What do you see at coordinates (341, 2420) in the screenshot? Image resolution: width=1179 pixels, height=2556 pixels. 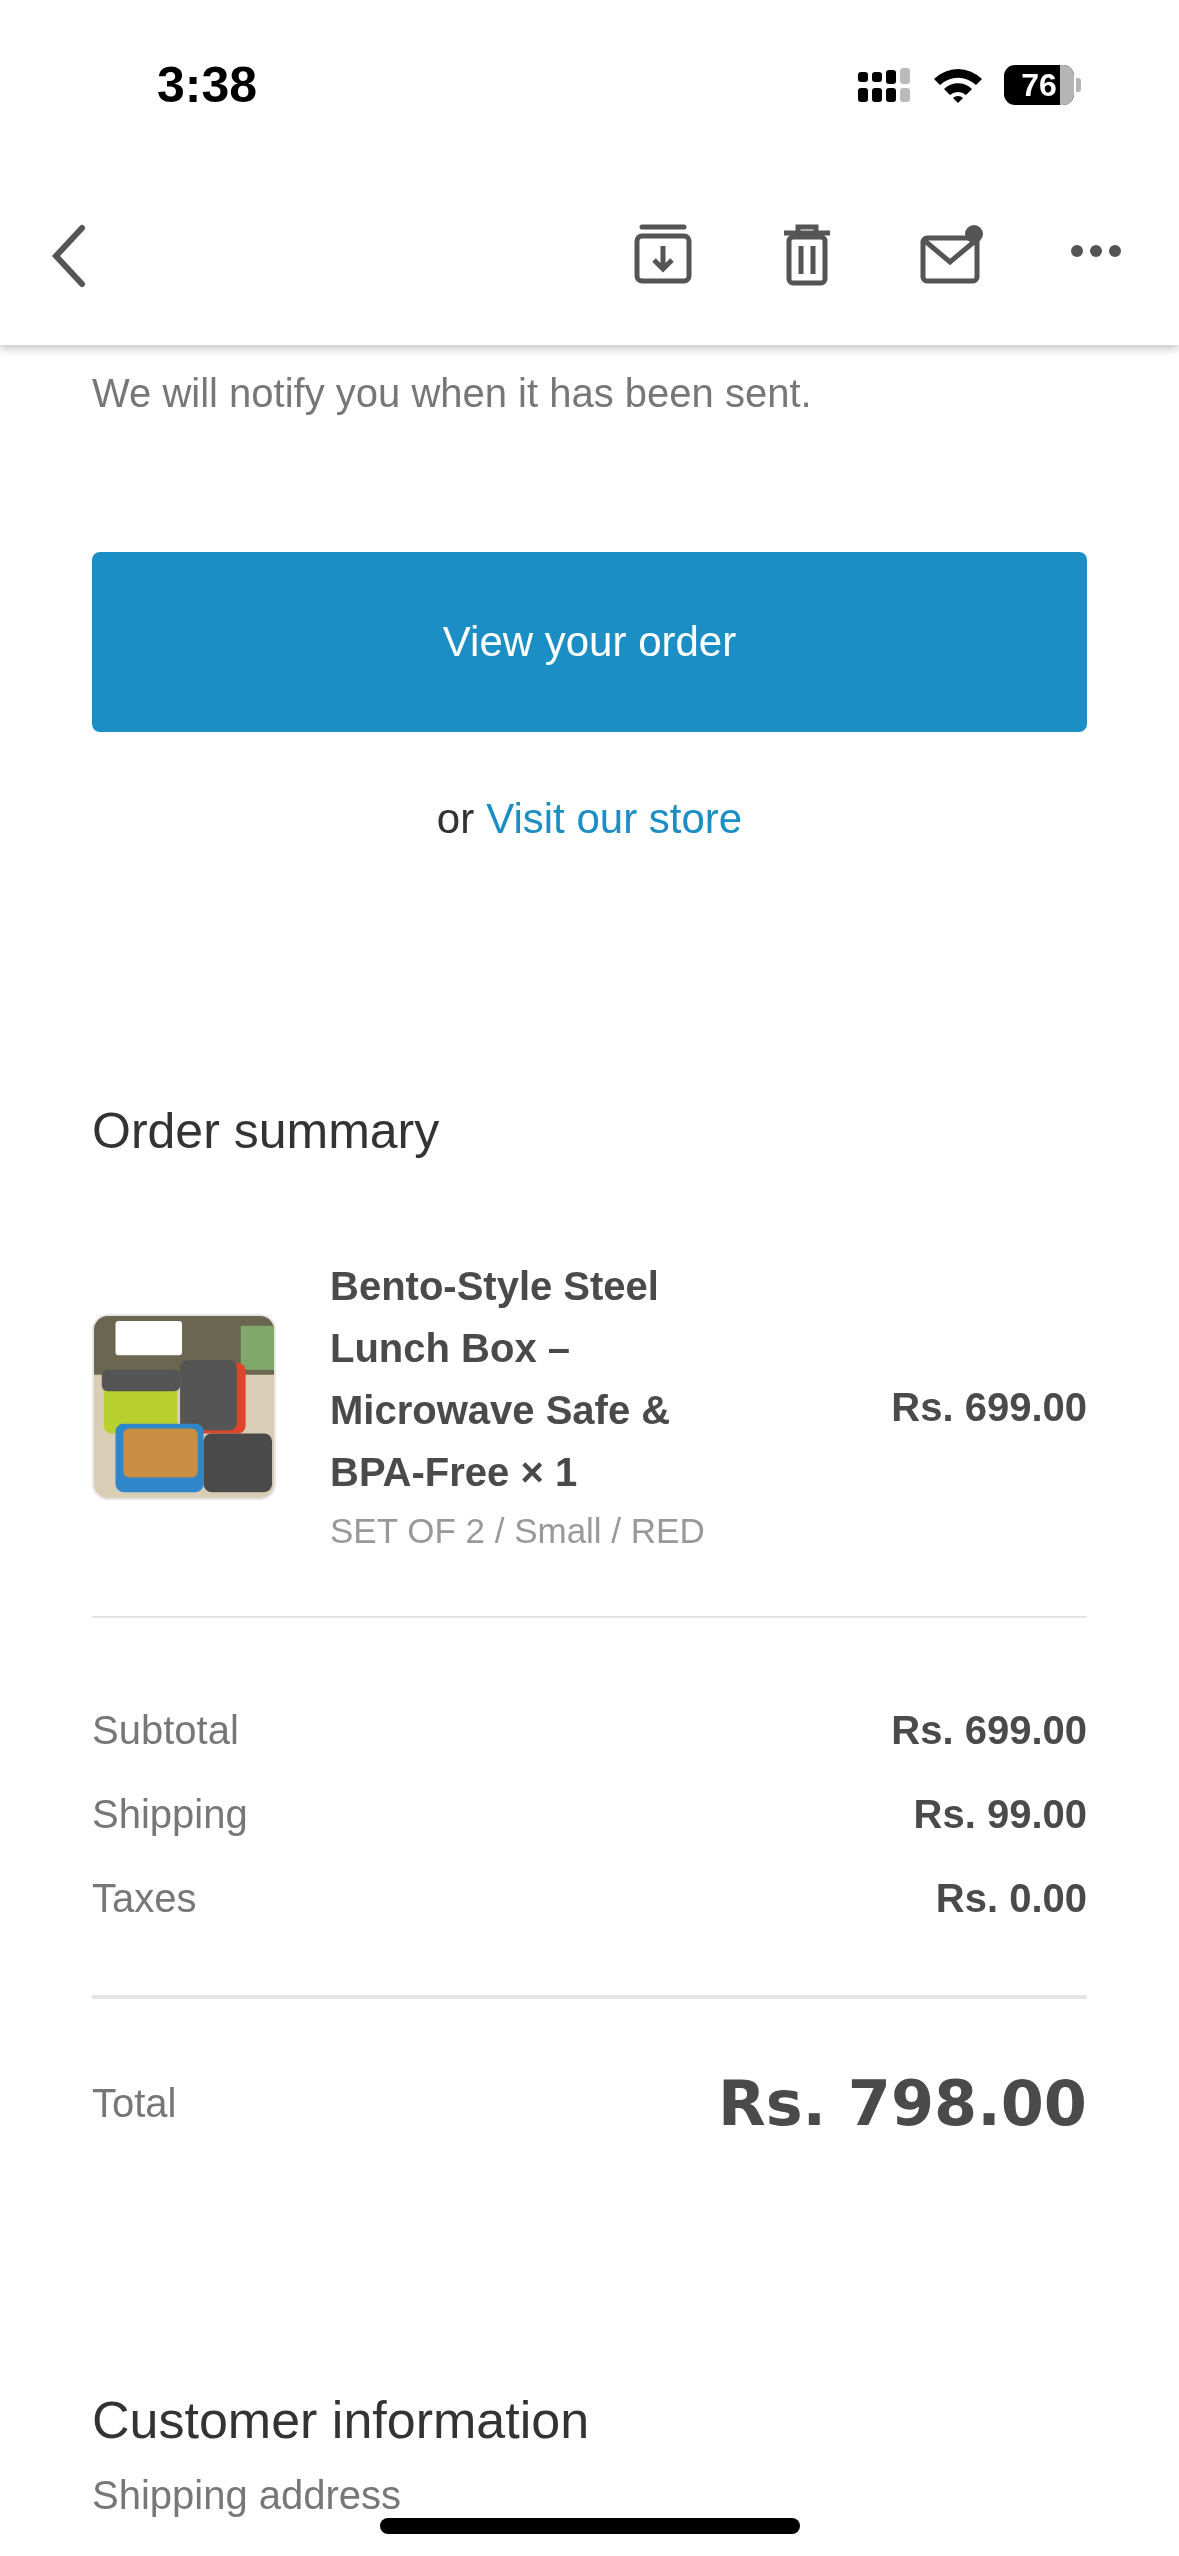 I see `section-title: Customer information` at bounding box center [341, 2420].